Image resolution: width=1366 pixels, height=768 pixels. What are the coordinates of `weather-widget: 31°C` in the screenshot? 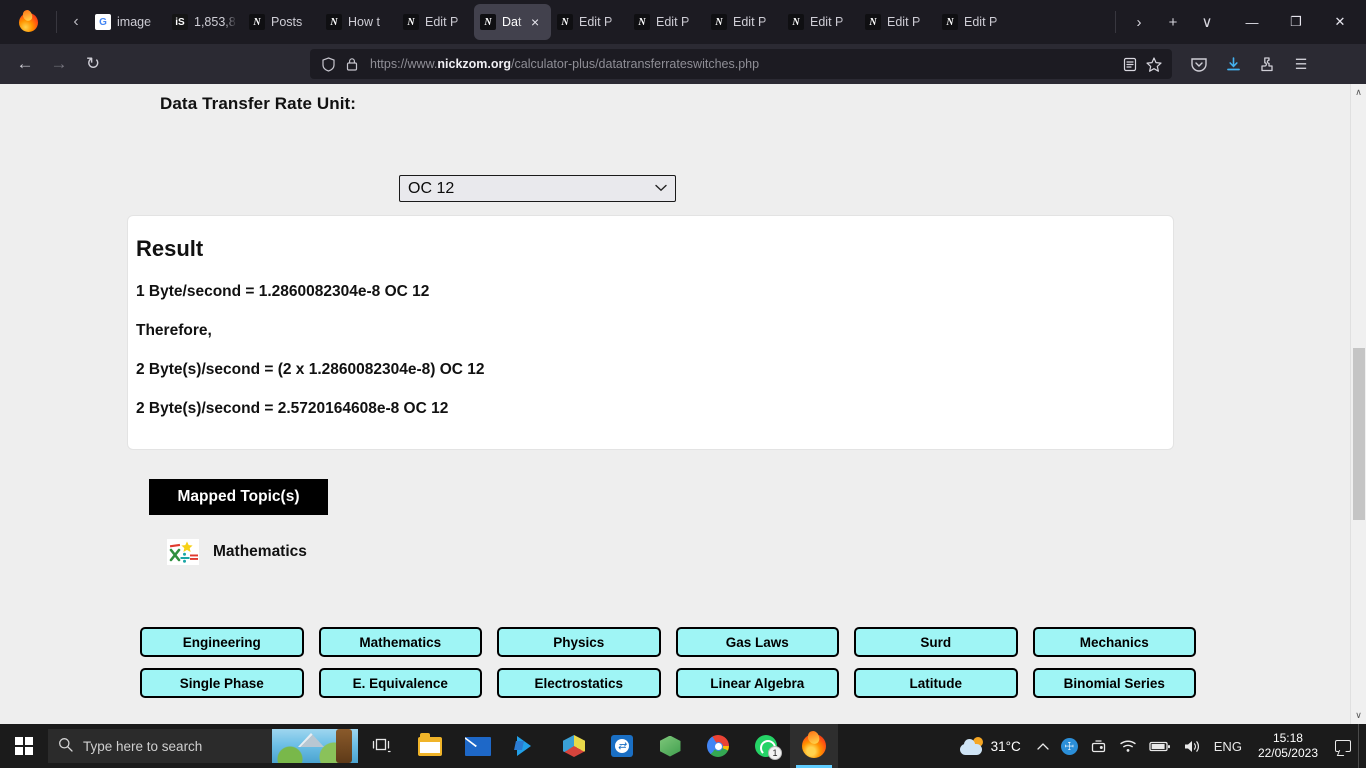 It's located at (992, 746).